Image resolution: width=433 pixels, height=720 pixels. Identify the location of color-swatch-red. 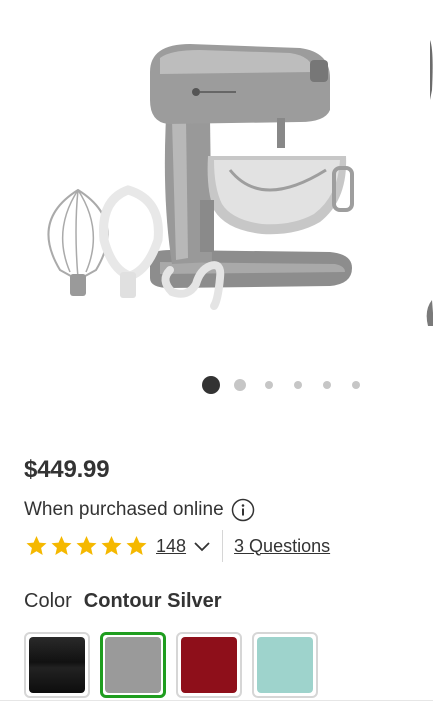
(209, 665).